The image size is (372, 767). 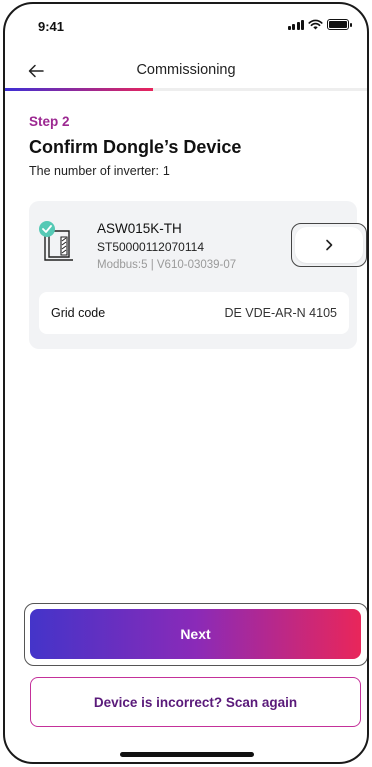 I want to click on step-progress-fill, so click(x=79, y=89).